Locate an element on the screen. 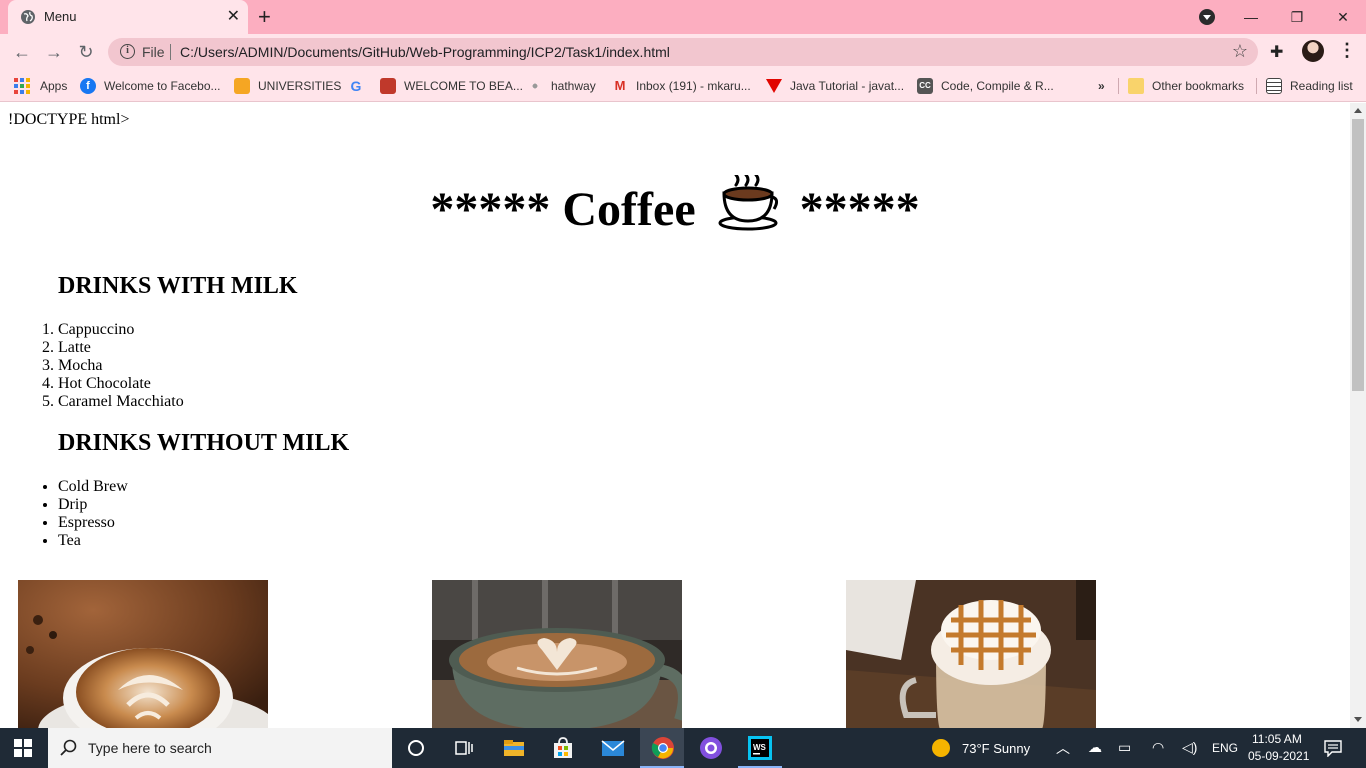 This screenshot has width=1366, height=768. reading-list-button: Reading list is located at coordinates (1309, 86).